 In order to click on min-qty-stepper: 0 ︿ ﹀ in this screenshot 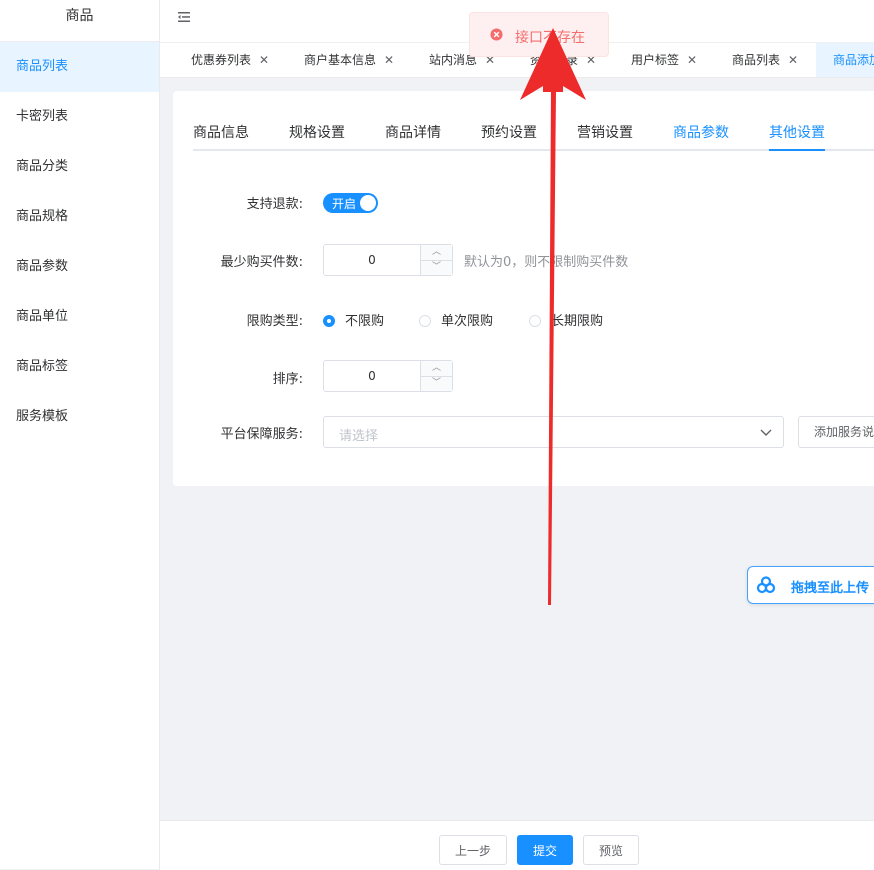, I will do `click(388, 260)`.